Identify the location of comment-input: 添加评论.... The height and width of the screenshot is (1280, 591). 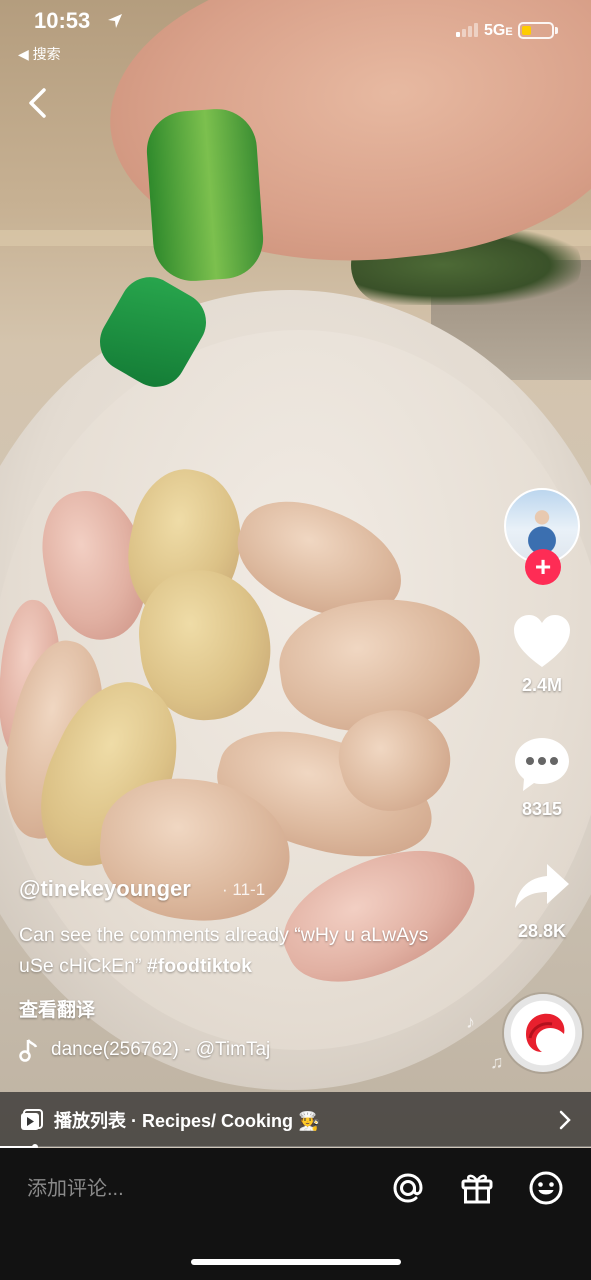
(75, 1186).